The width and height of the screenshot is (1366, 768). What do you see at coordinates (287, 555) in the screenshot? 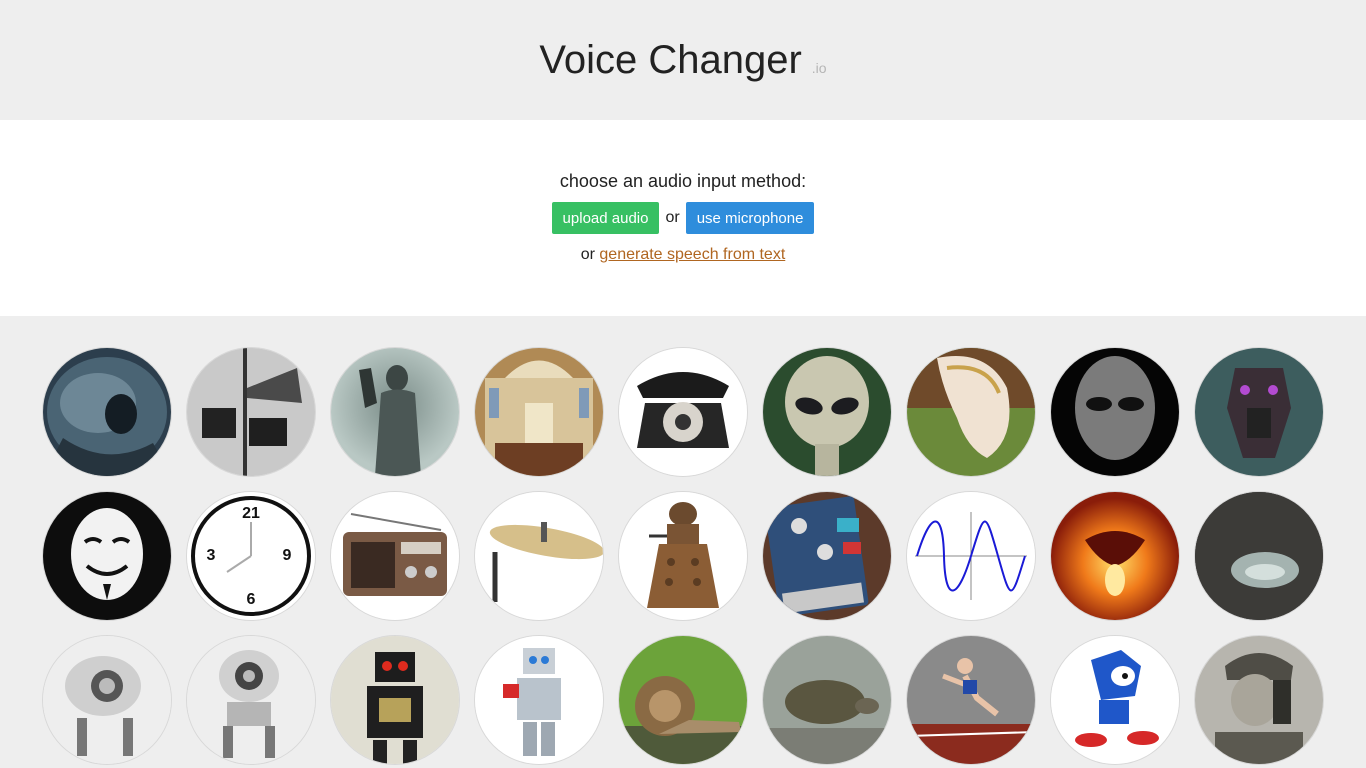
I see `svg-text: 9` at bounding box center [287, 555].